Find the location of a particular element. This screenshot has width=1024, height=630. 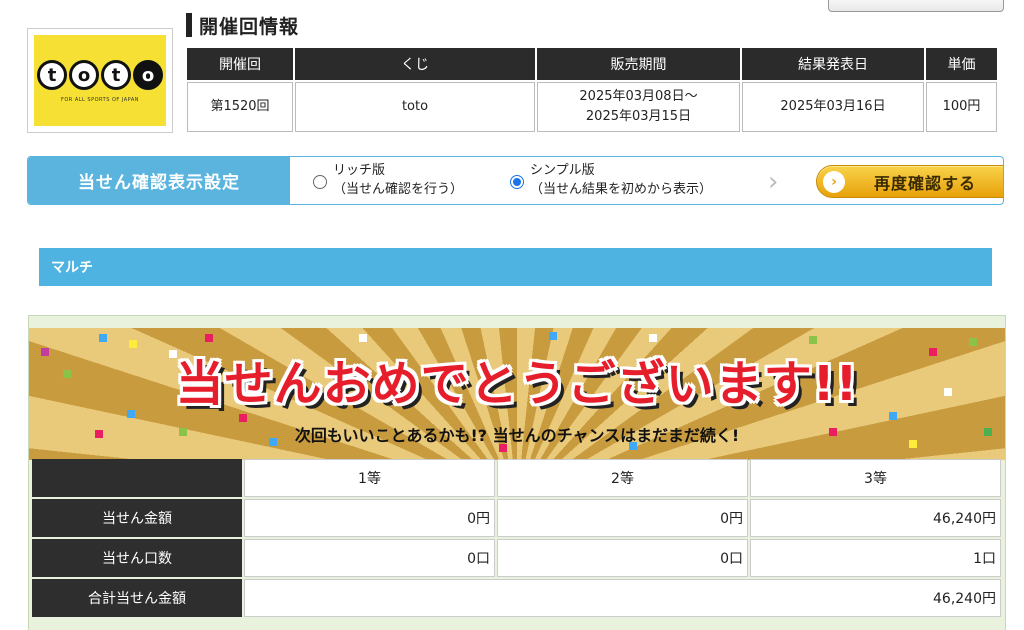

radio-rich-label: リッチ版 （当せん確認を行う） is located at coordinates (398, 180).